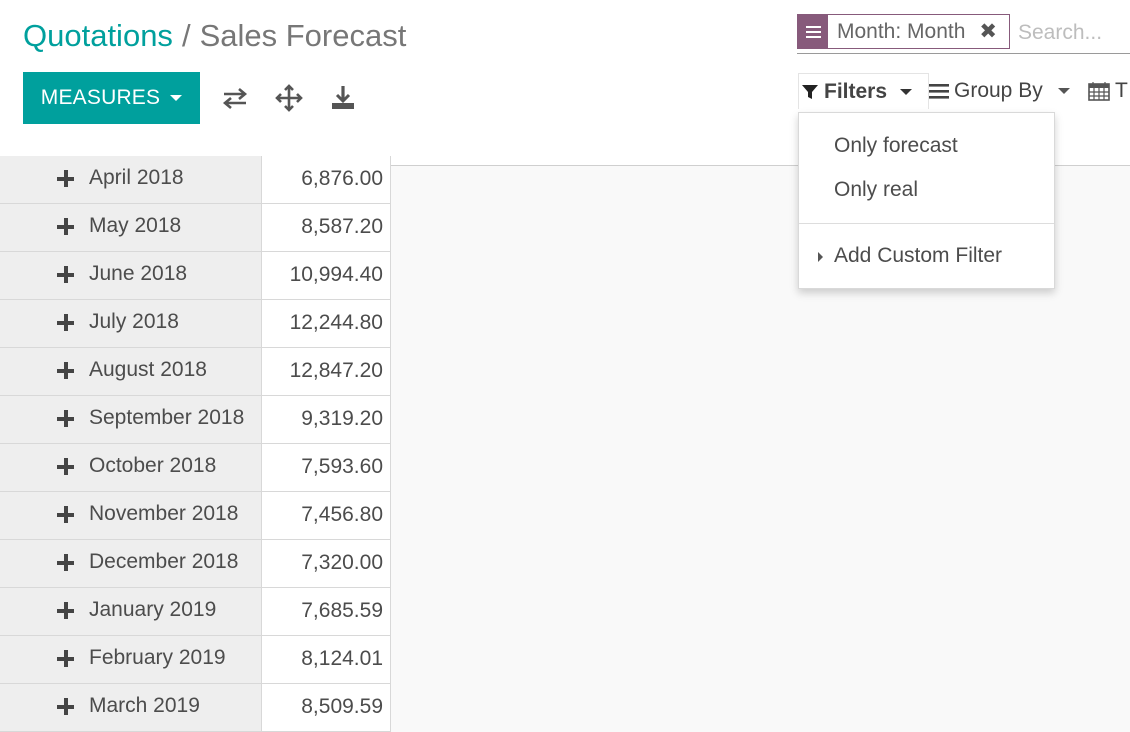 This screenshot has width=1130, height=732. I want to click on pivot-row-label: July 2018, so click(134, 321).